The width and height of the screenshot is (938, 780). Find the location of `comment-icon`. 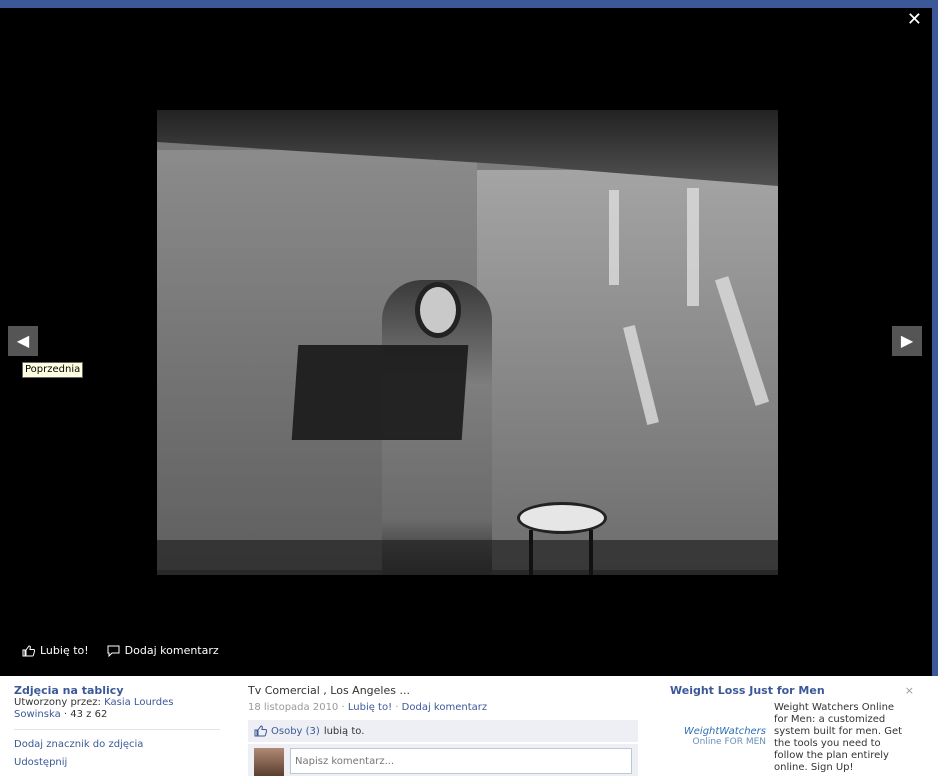

comment-icon is located at coordinates (113, 651).